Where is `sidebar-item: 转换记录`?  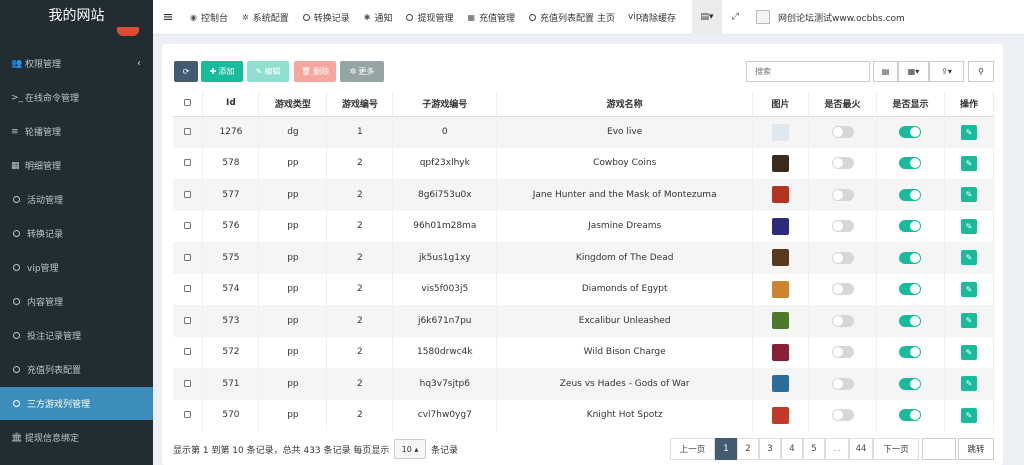
sidebar-item: 转换记录 is located at coordinates (76, 233).